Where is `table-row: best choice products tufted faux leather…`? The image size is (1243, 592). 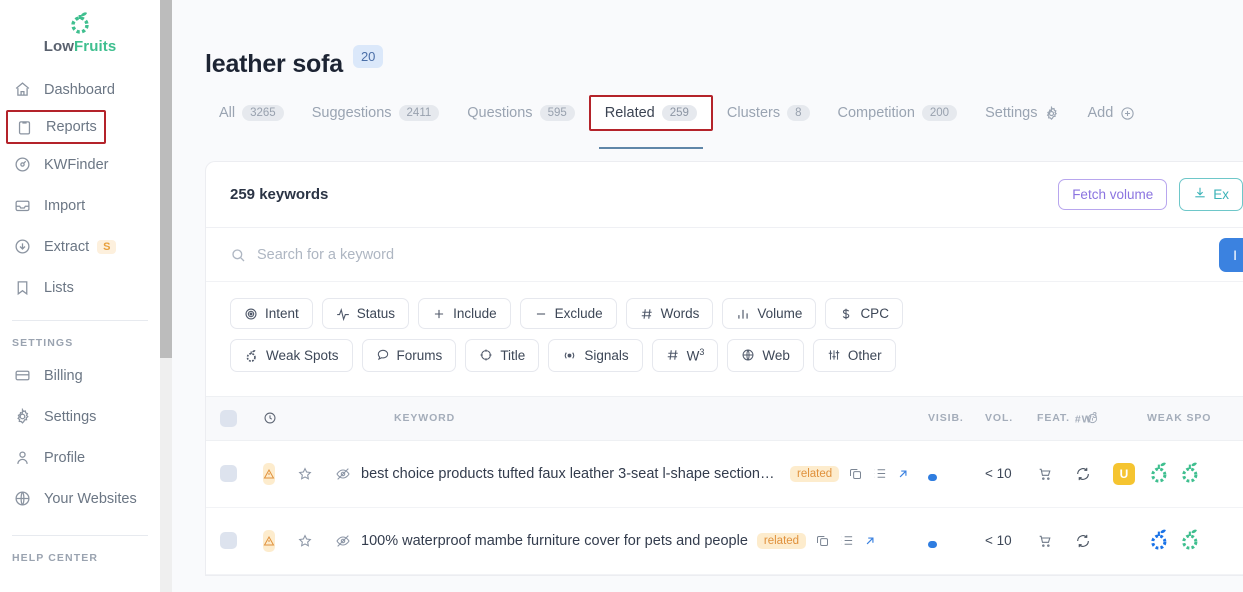
table-row: best choice products tufted faux leather… is located at coordinates (724, 474).